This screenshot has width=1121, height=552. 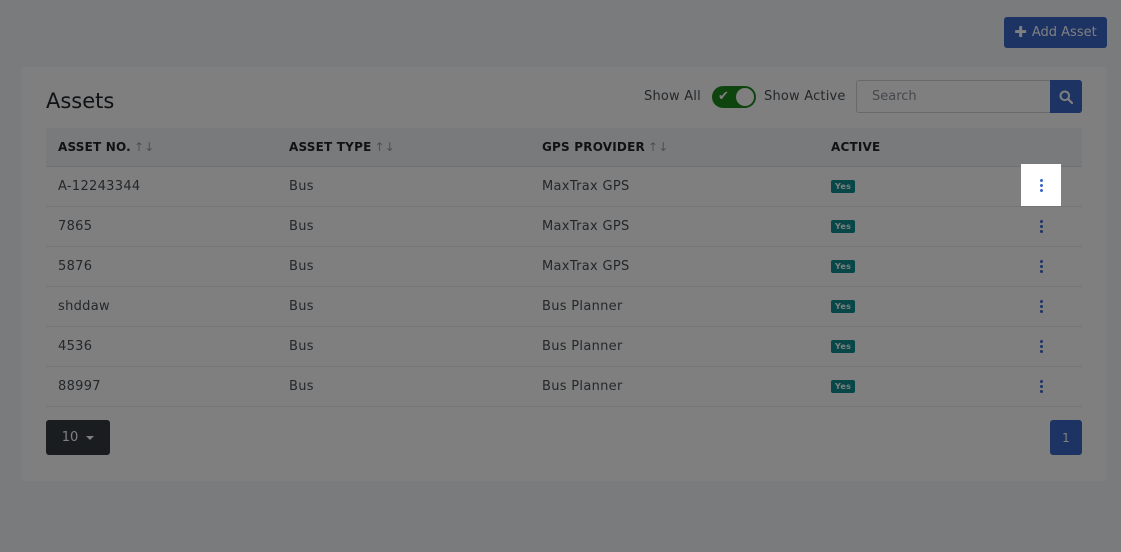 What do you see at coordinates (79, 386) in the screenshot?
I see `cell-asset-no: 88997` at bounding box center [79, 386].